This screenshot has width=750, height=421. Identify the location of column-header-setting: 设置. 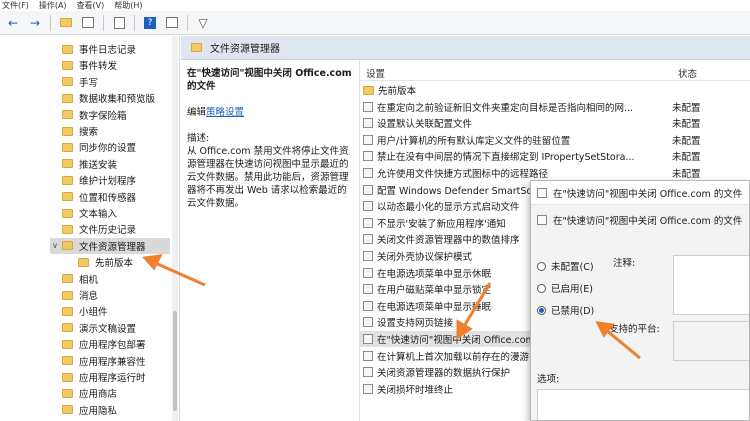
(375, 73).